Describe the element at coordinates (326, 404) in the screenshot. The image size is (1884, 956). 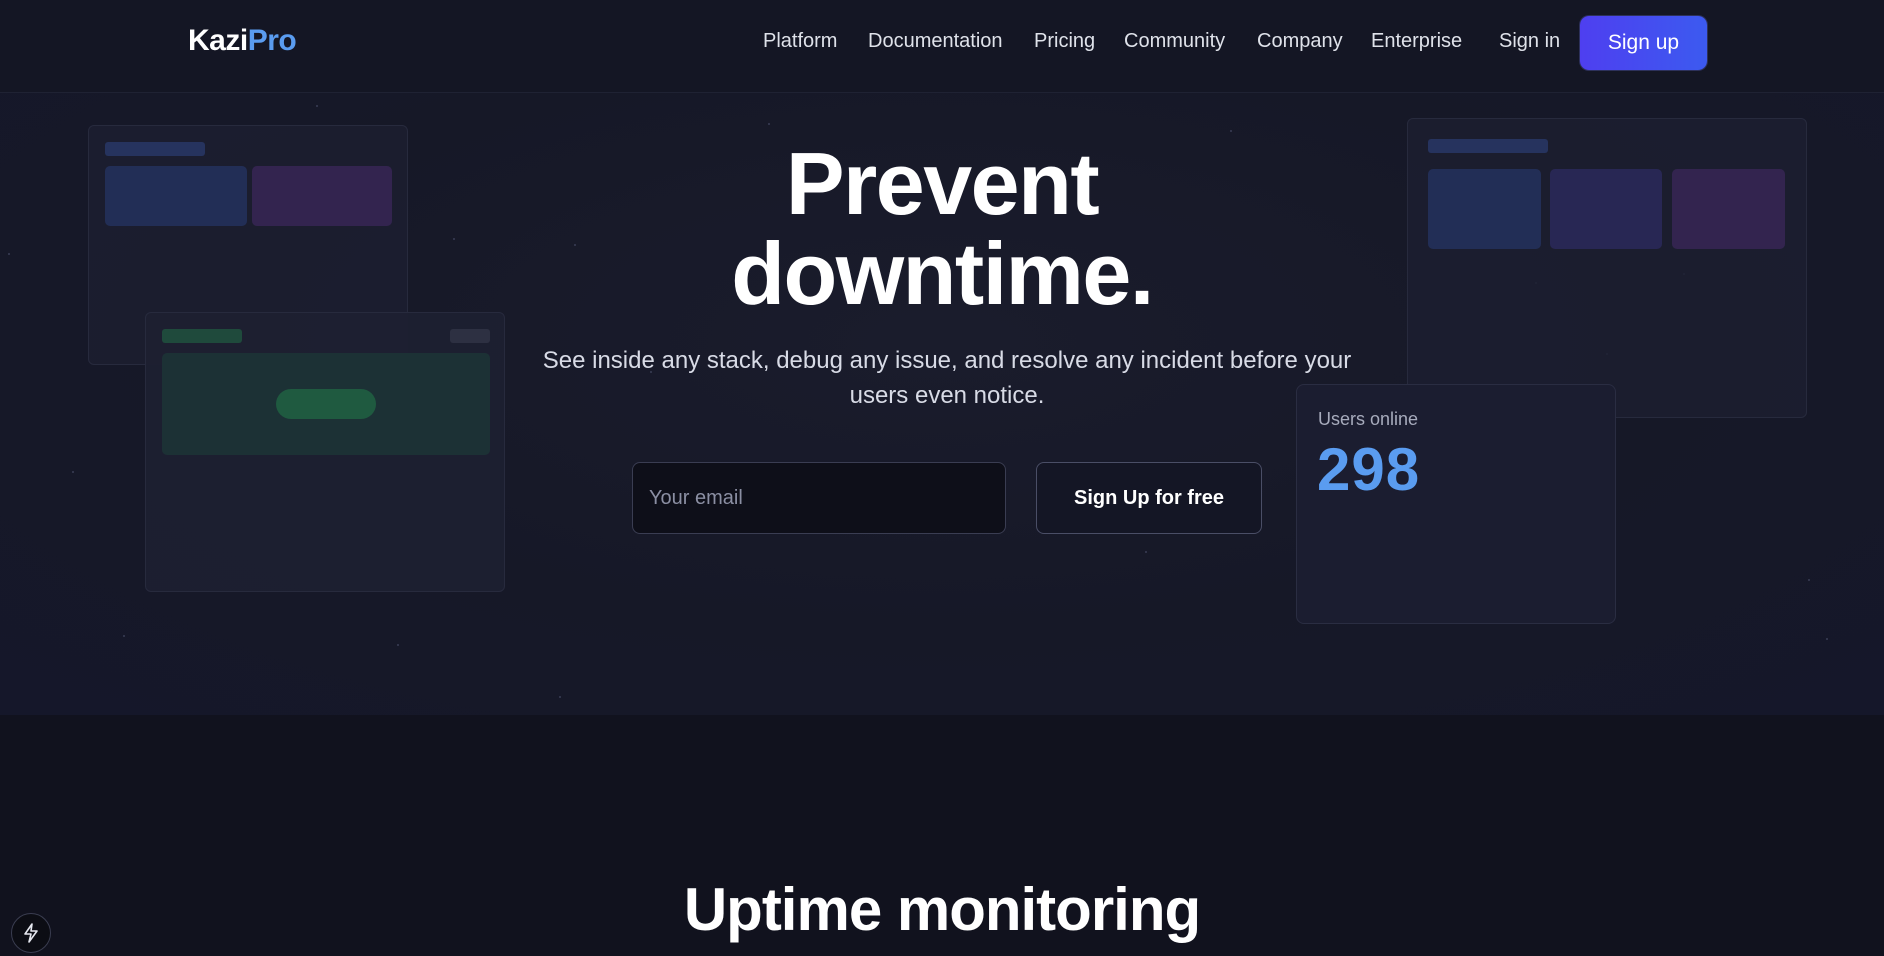
I see `mockup-pill` at that location.